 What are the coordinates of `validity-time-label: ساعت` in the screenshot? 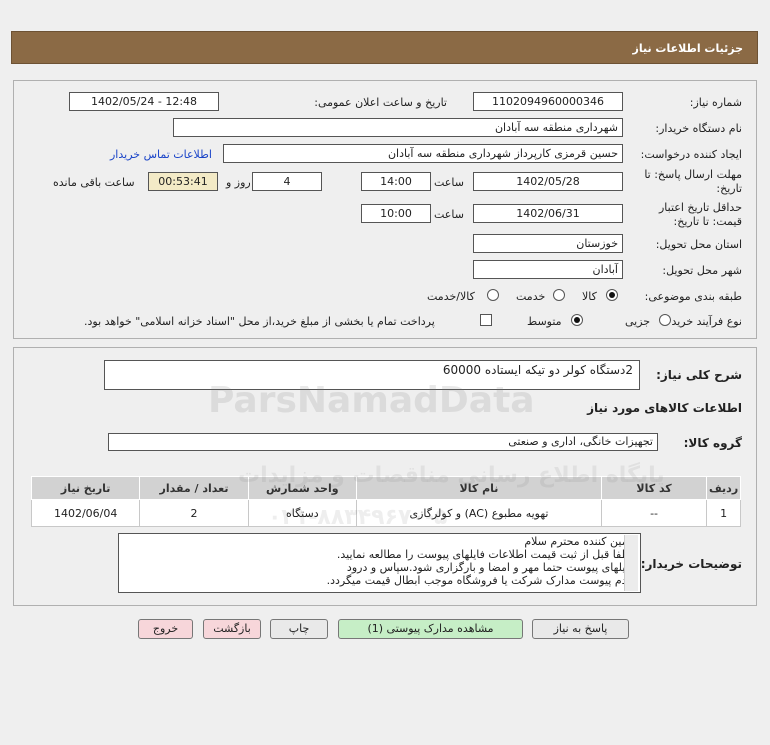 It's located at (449, 214).